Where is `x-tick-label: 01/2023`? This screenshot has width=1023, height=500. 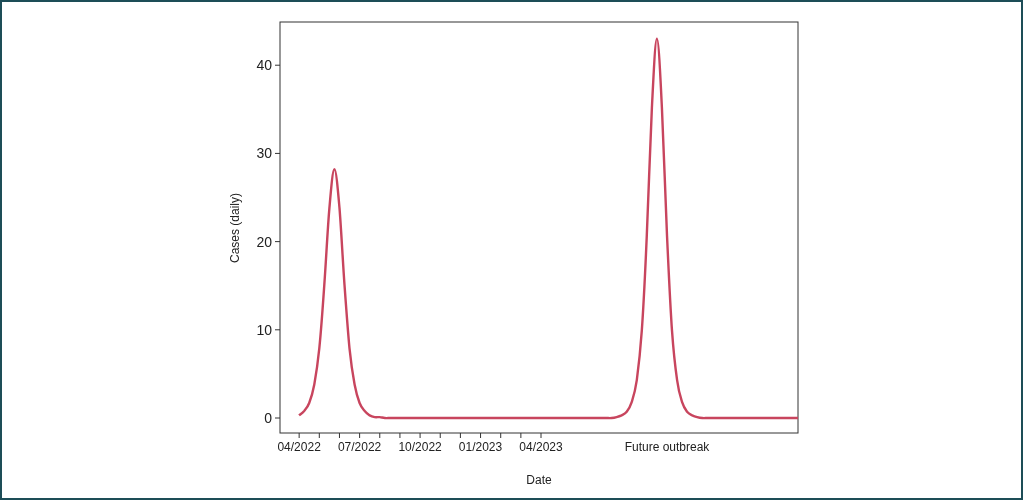
x-tick-label: 01/2023 is located at coordinates (480, 447).